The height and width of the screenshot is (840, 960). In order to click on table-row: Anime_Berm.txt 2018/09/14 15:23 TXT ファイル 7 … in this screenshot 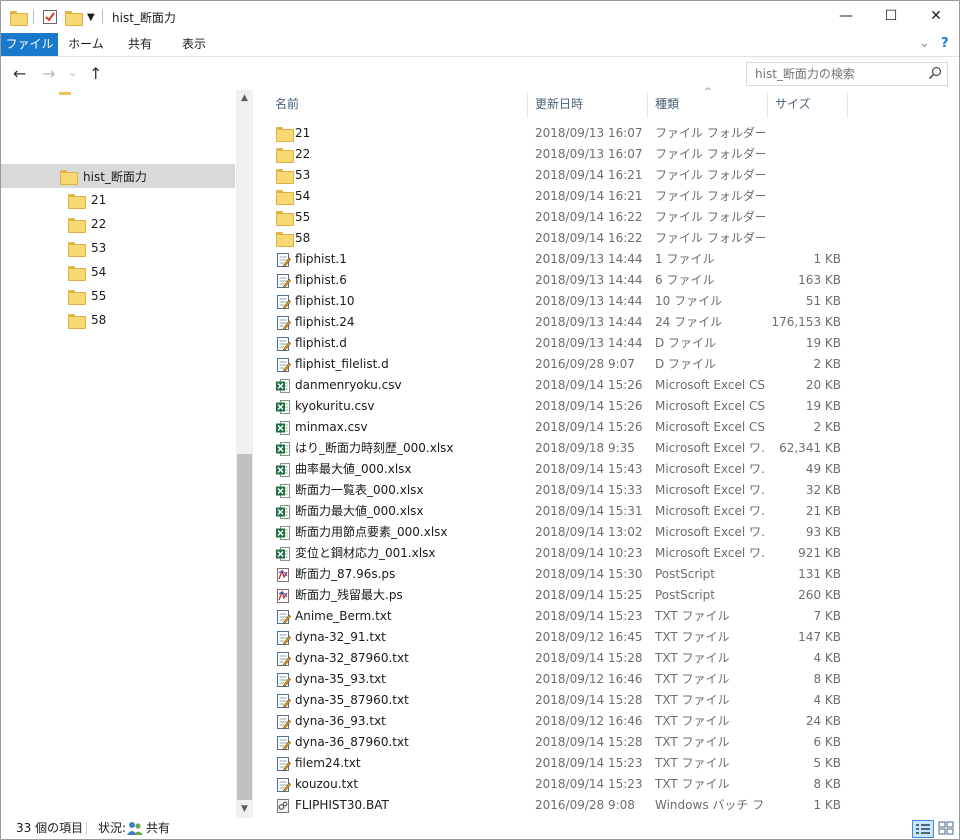, I will do `click(606, 616)`.